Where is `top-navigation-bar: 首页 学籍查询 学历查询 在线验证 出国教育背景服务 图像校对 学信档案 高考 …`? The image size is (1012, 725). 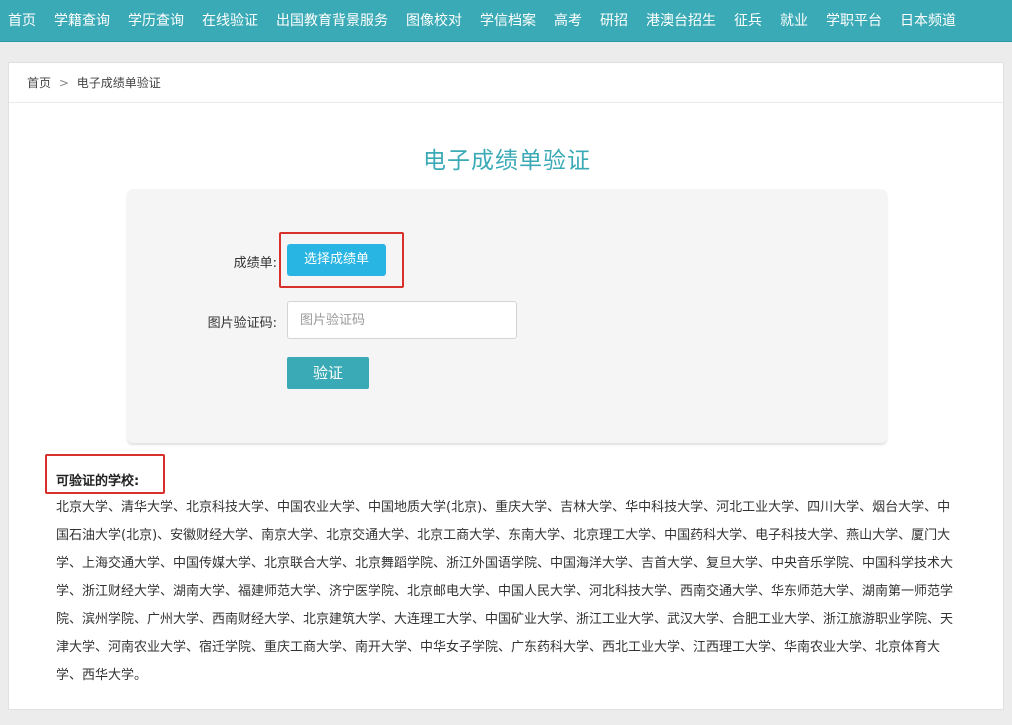 top-navigation-bar: 首页 学籍查询 学历查询 在线验证 出国教育背景服务 图像校对 学信档案 高考 … is located at coordinates (506, 21).